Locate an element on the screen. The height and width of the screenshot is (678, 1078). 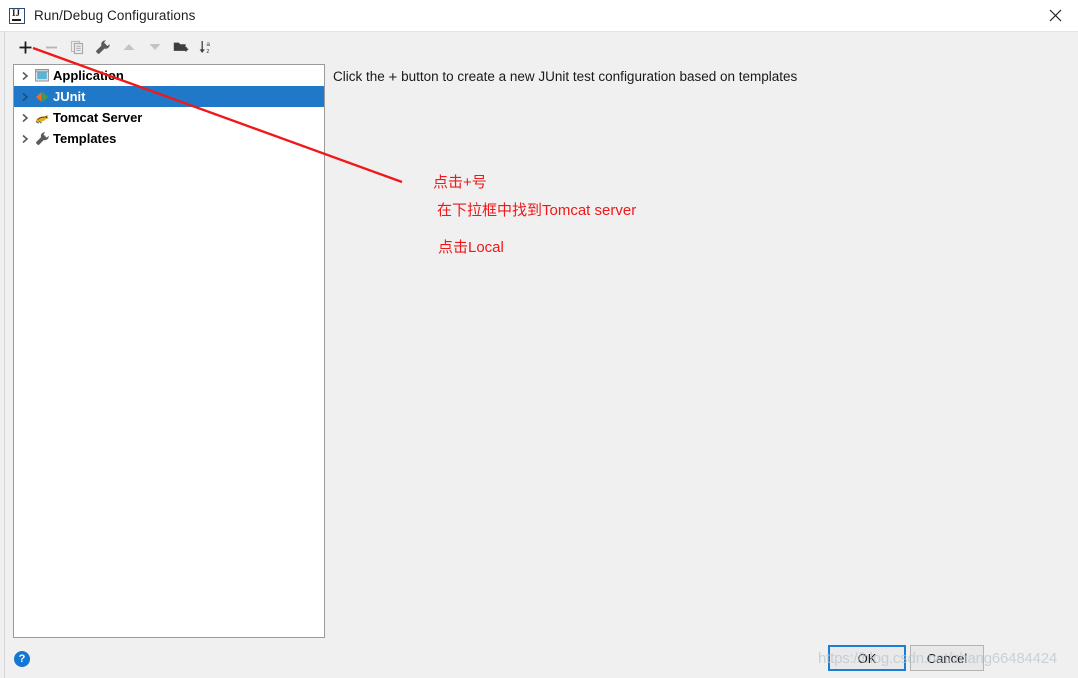
close-icon is located at coordinates (1055, 15).